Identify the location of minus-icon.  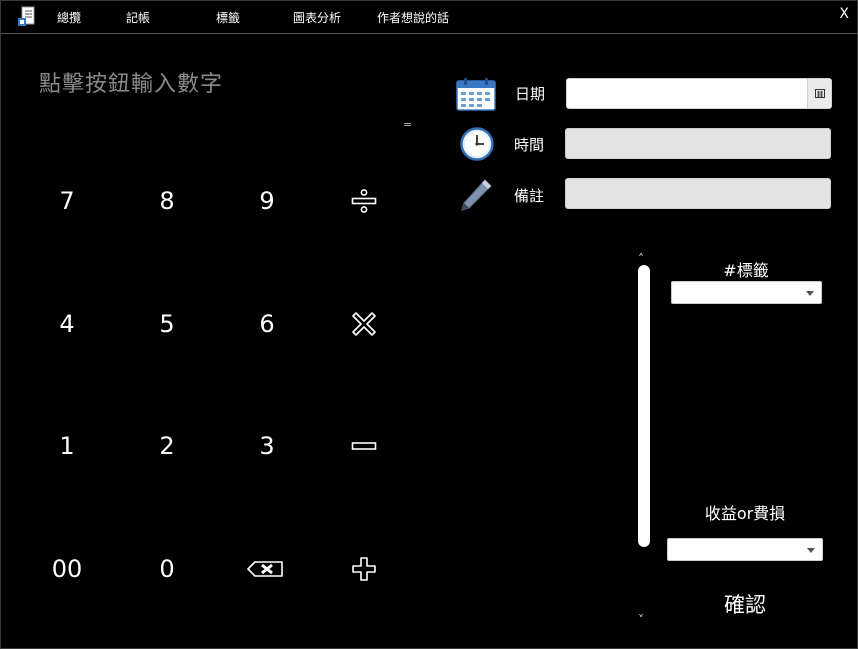
(364, 446).